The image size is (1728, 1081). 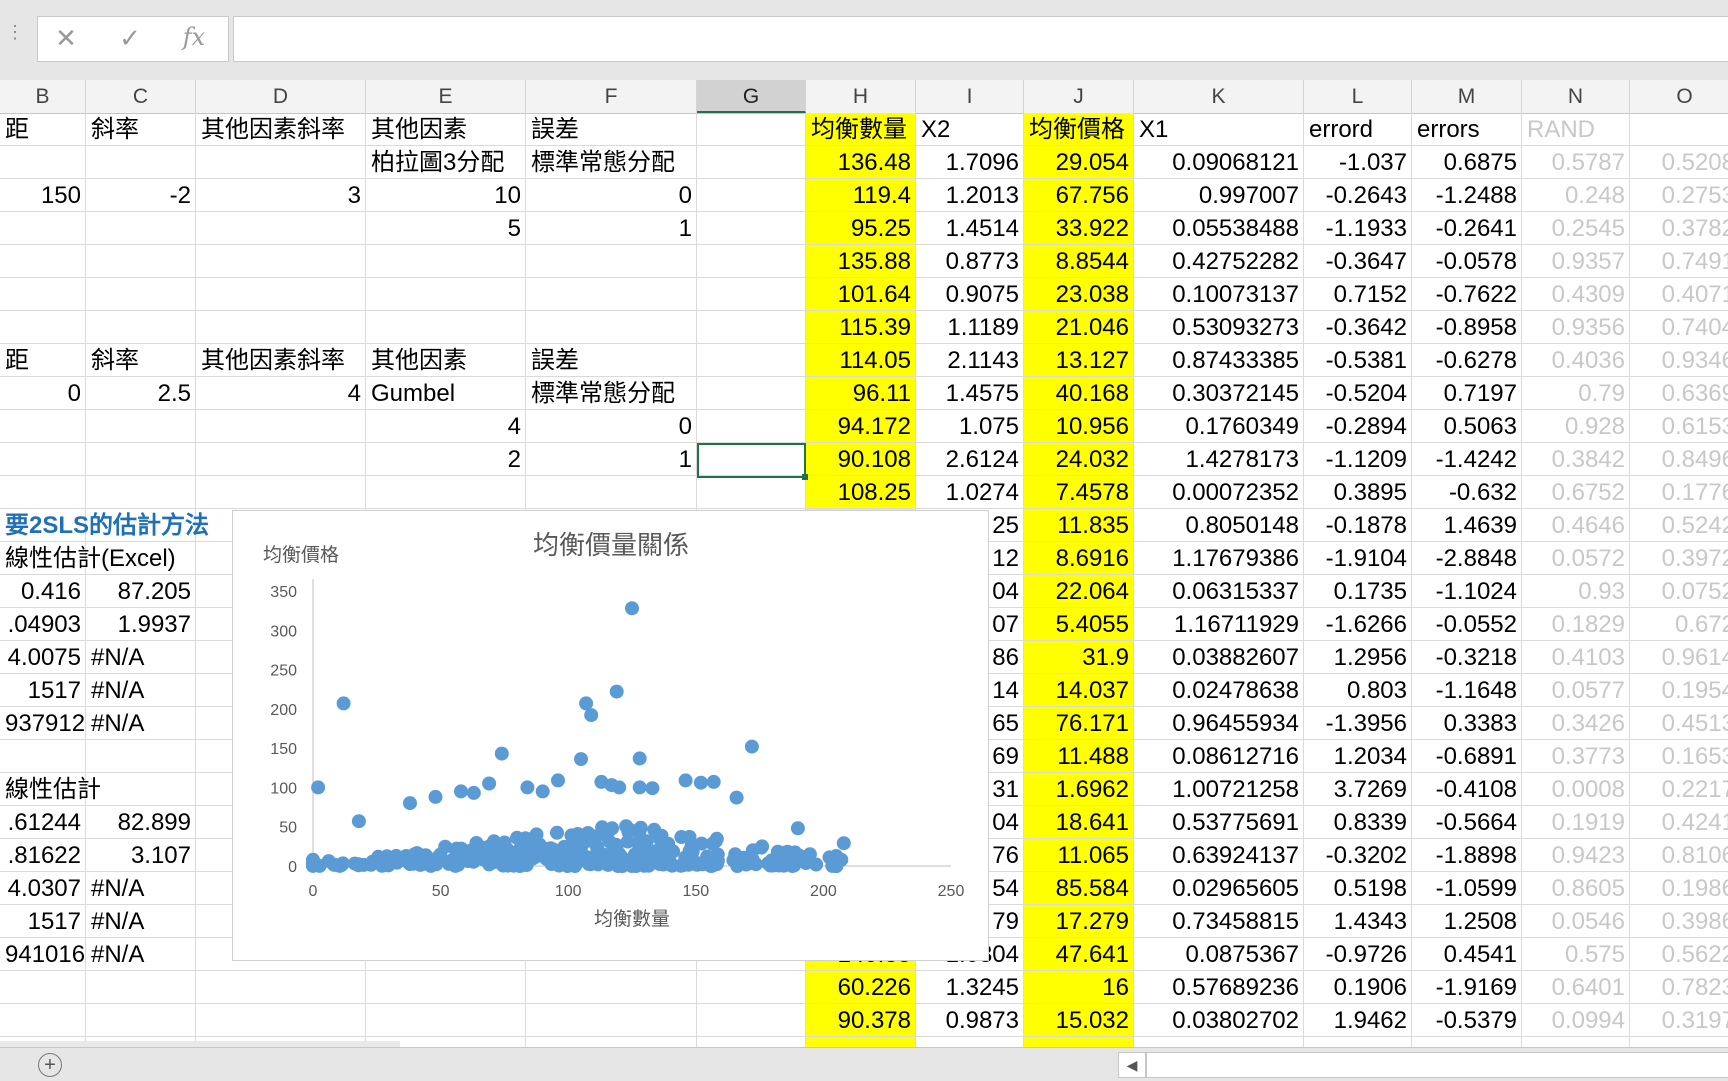 I want to click on cell-J11: 24.032, so click(x=1079, y=459).